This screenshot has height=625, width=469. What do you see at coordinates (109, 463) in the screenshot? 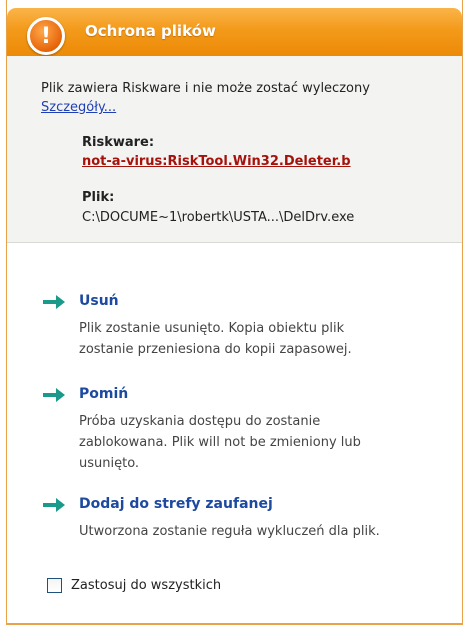
I see `description-line: usunięto.` at bounding box center [109, 463].